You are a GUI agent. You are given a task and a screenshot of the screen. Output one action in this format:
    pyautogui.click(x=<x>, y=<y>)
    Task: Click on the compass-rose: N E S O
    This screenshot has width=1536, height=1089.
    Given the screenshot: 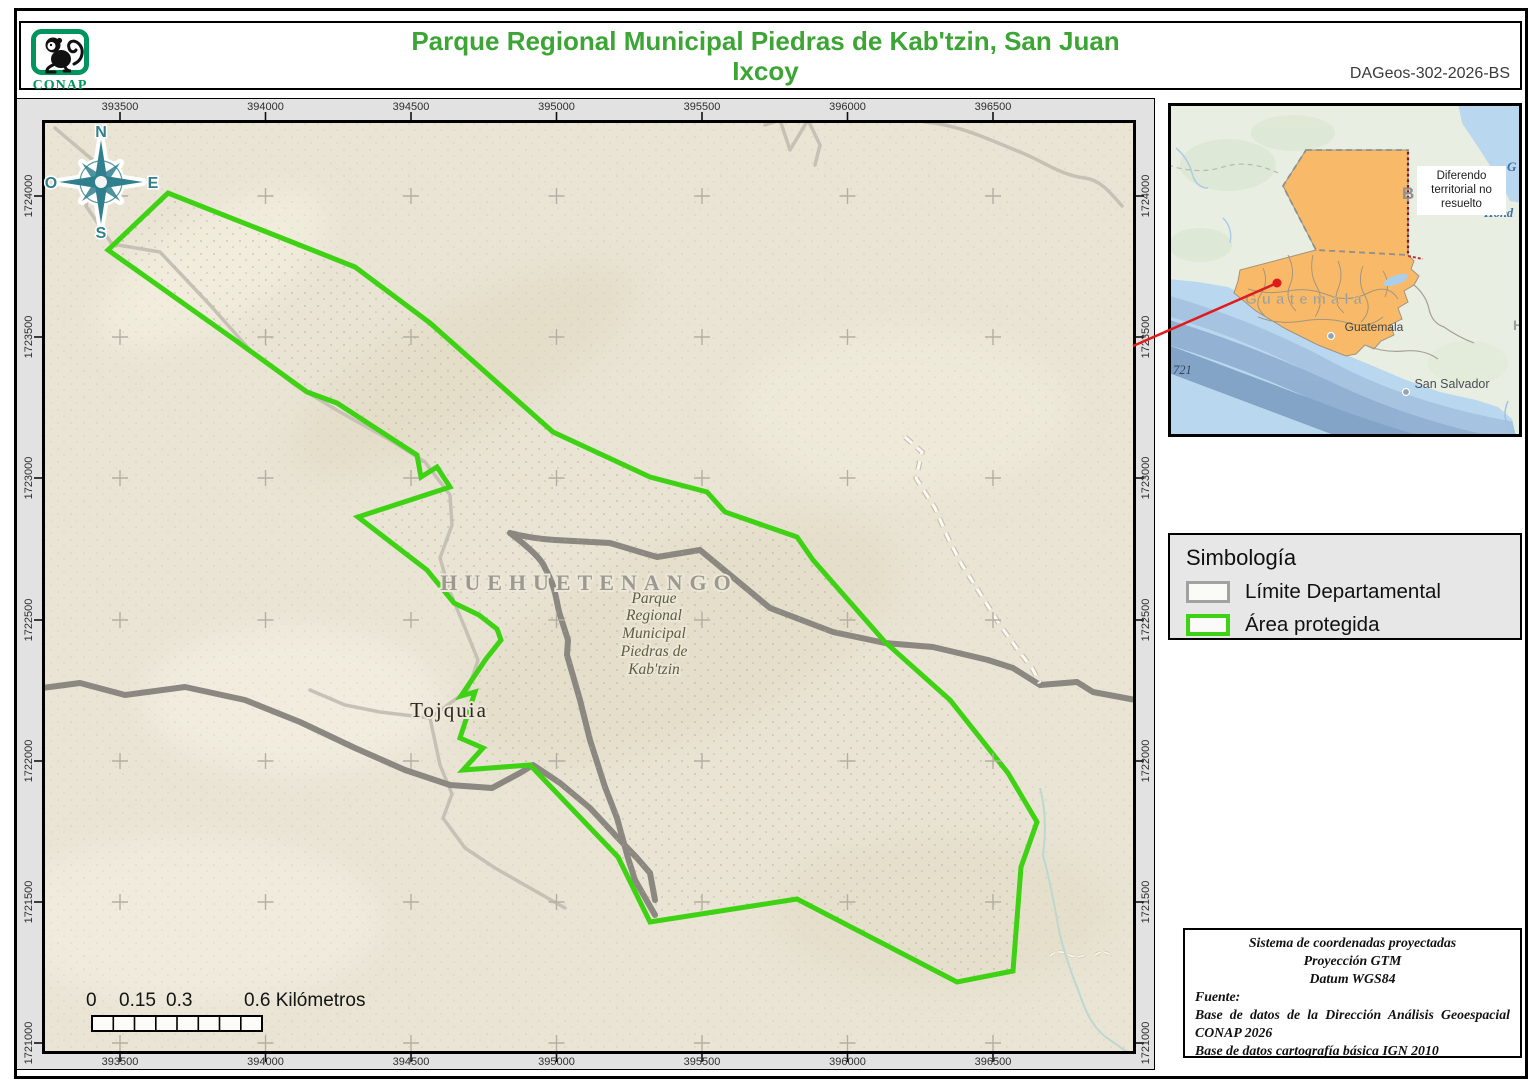 What is the action you would take?
    pyautogui.click(x=102, y=183)
    